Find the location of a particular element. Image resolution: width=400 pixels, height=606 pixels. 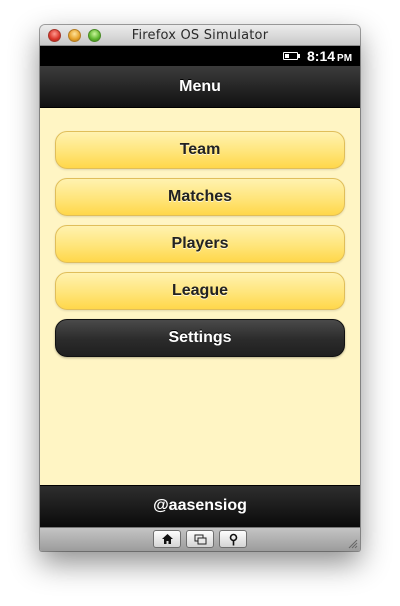

app-footer: @aasensiog is located at coordinates (200, 506).